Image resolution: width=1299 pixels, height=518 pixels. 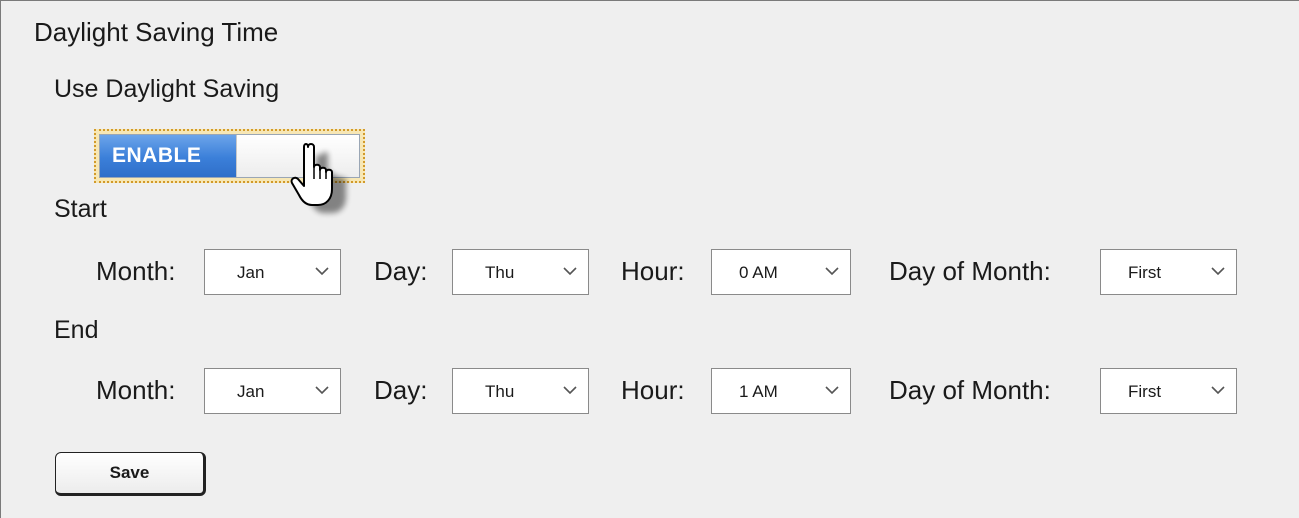 What do you see at coordinates (1145, 391) in the screenshot?
I see `end-day-of-month-value: First` at bounding box center [1145, 391].